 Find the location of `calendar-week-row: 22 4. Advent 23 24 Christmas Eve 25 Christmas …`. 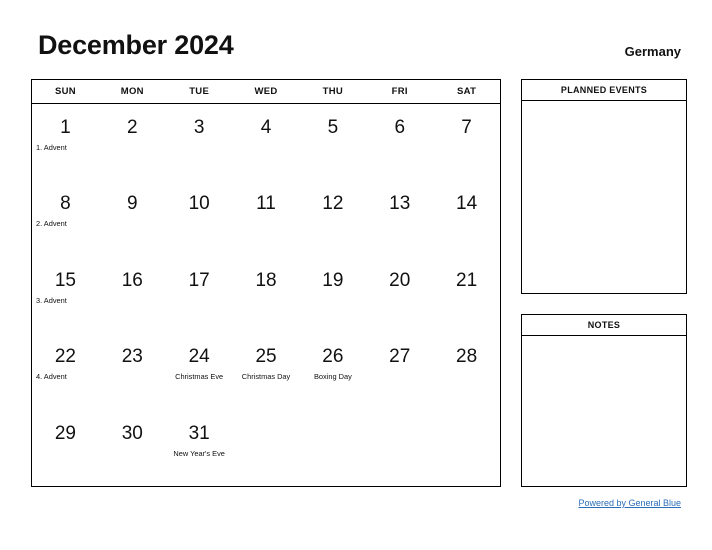

calendar-week-row: 22 4. Advent 23 24 Christmas Eve 25 Christmas … is located at coordinates (266, 371).